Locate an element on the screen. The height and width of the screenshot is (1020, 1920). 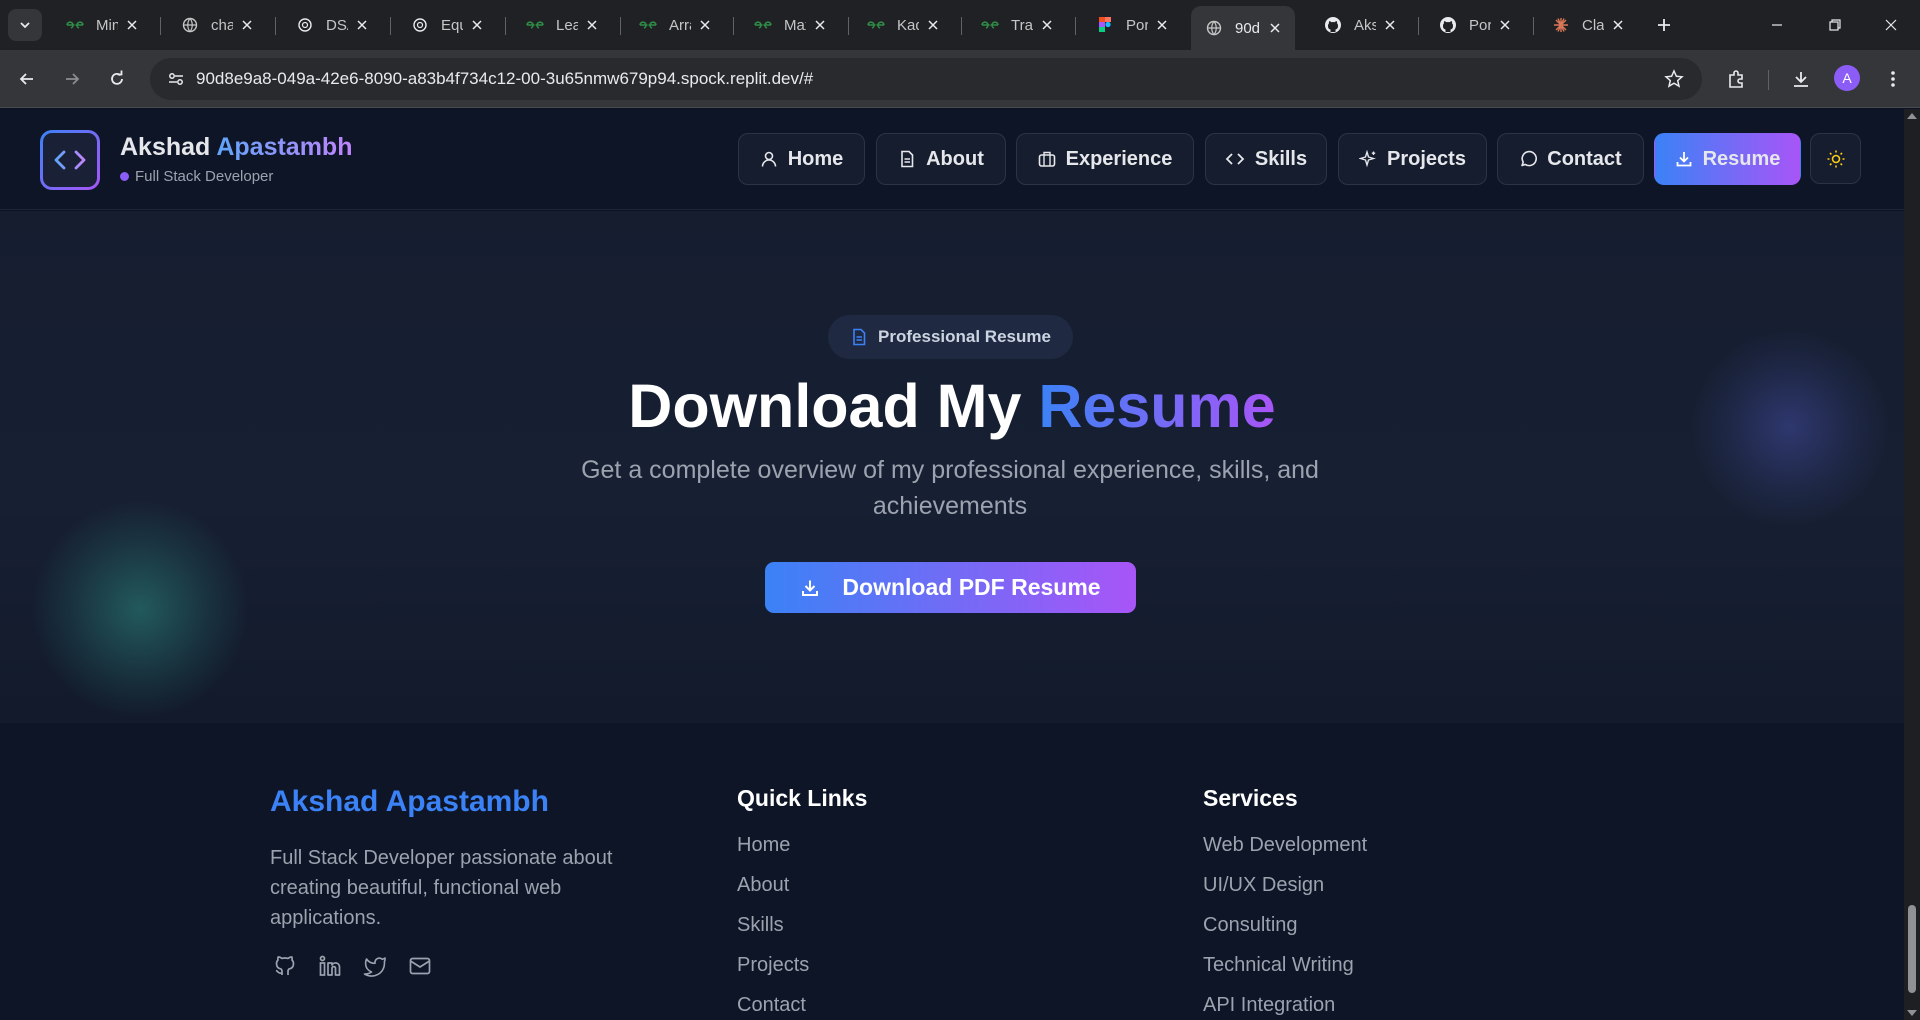
tab-search-button is located at coordinates (25, 25).